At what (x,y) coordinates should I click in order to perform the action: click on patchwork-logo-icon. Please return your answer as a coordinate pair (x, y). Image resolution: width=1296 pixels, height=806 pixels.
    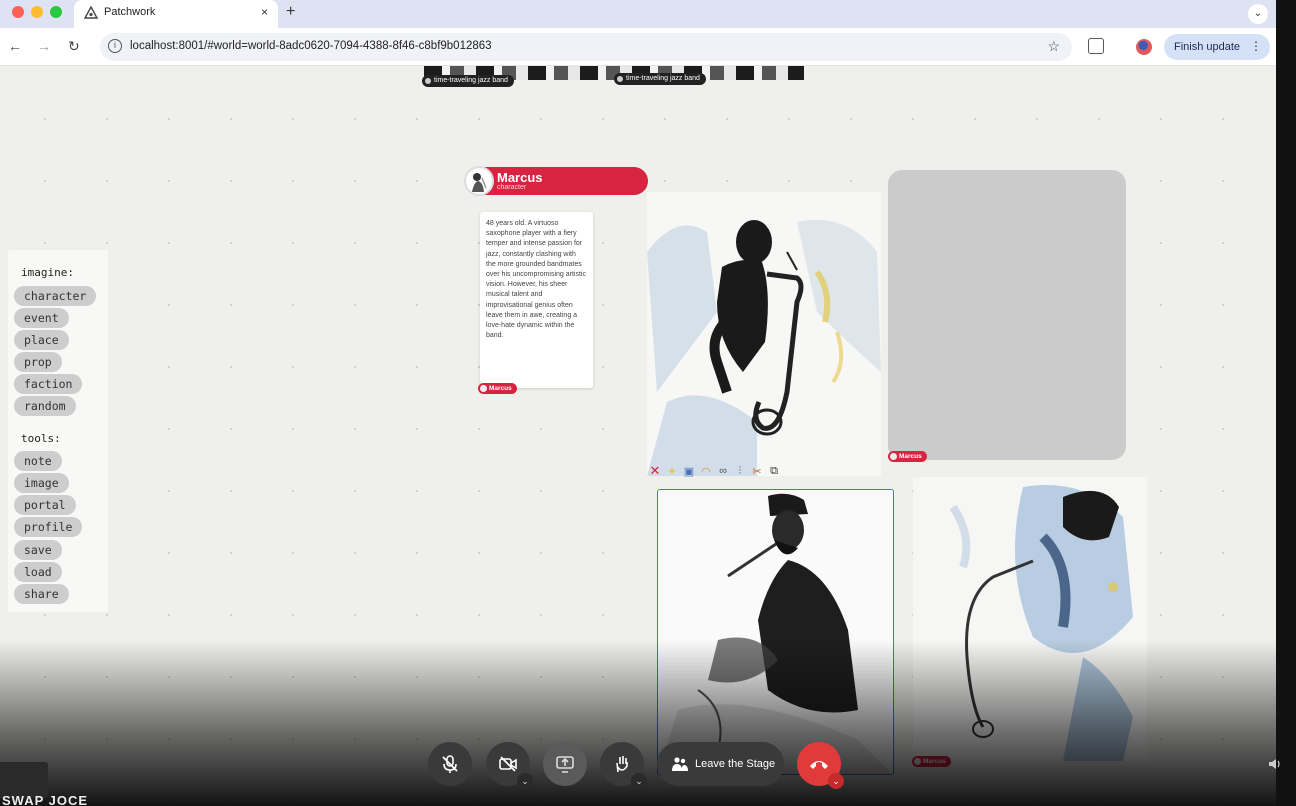
    Looking at the image, I should click on (91, 12).